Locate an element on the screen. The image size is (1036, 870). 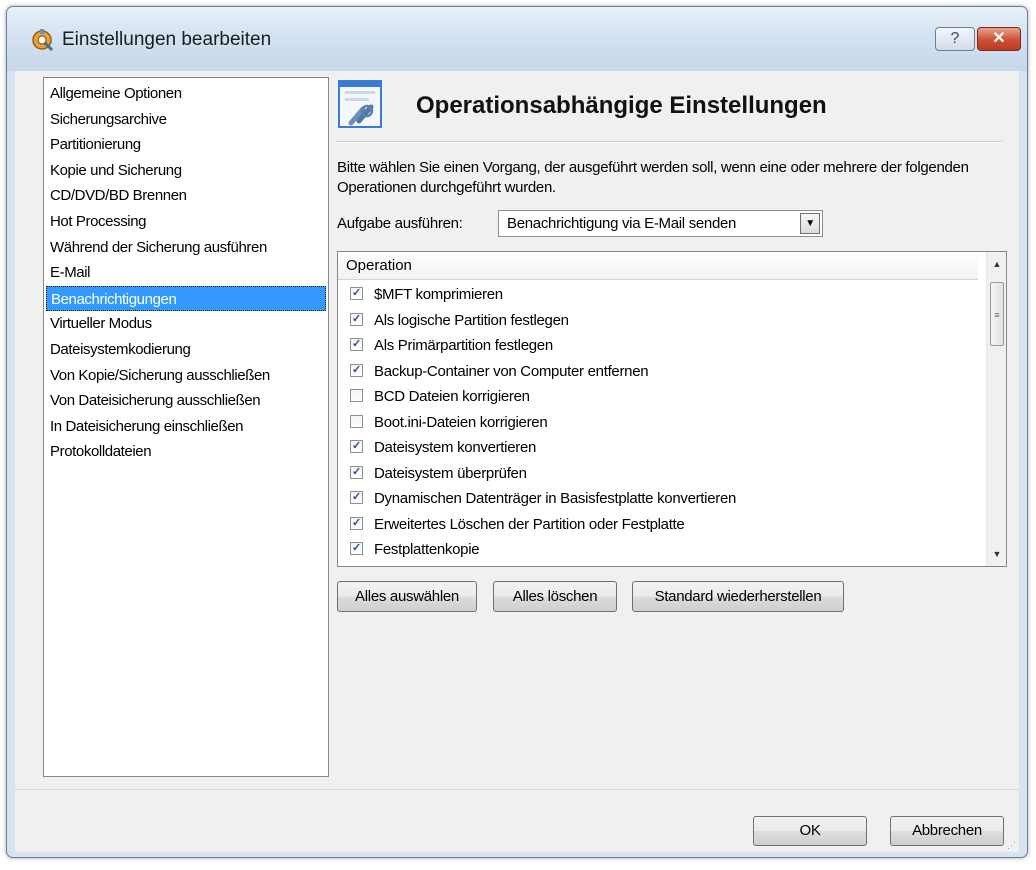
operation-row: ✓ $MFT komprimieren is located at coordinates (661, 294).